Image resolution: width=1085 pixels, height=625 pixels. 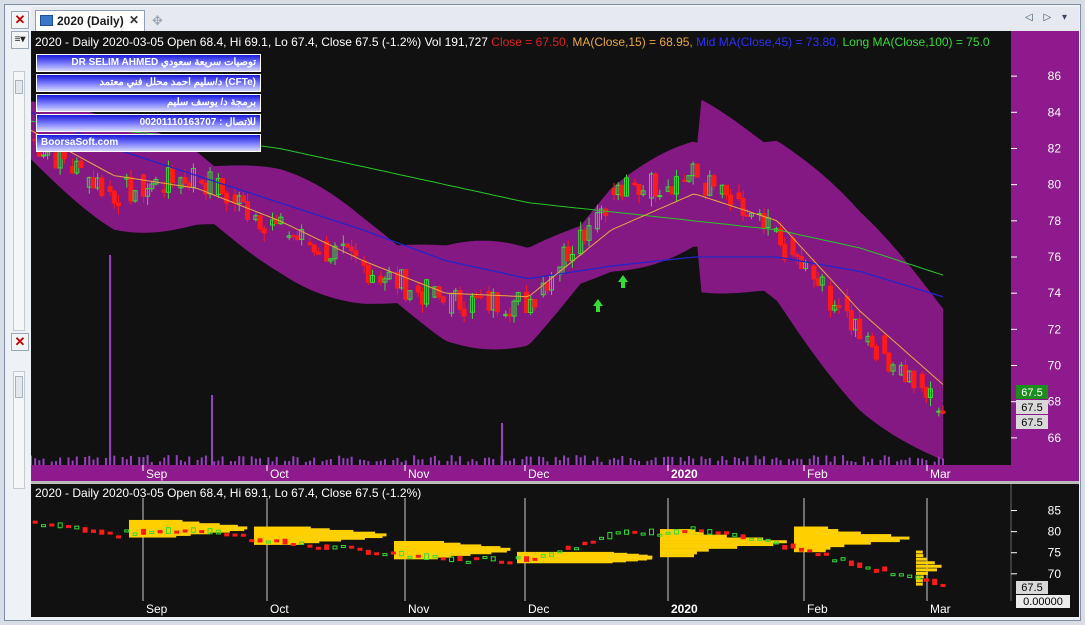 I want to click on volume-spike, so click(x=110, y=360).